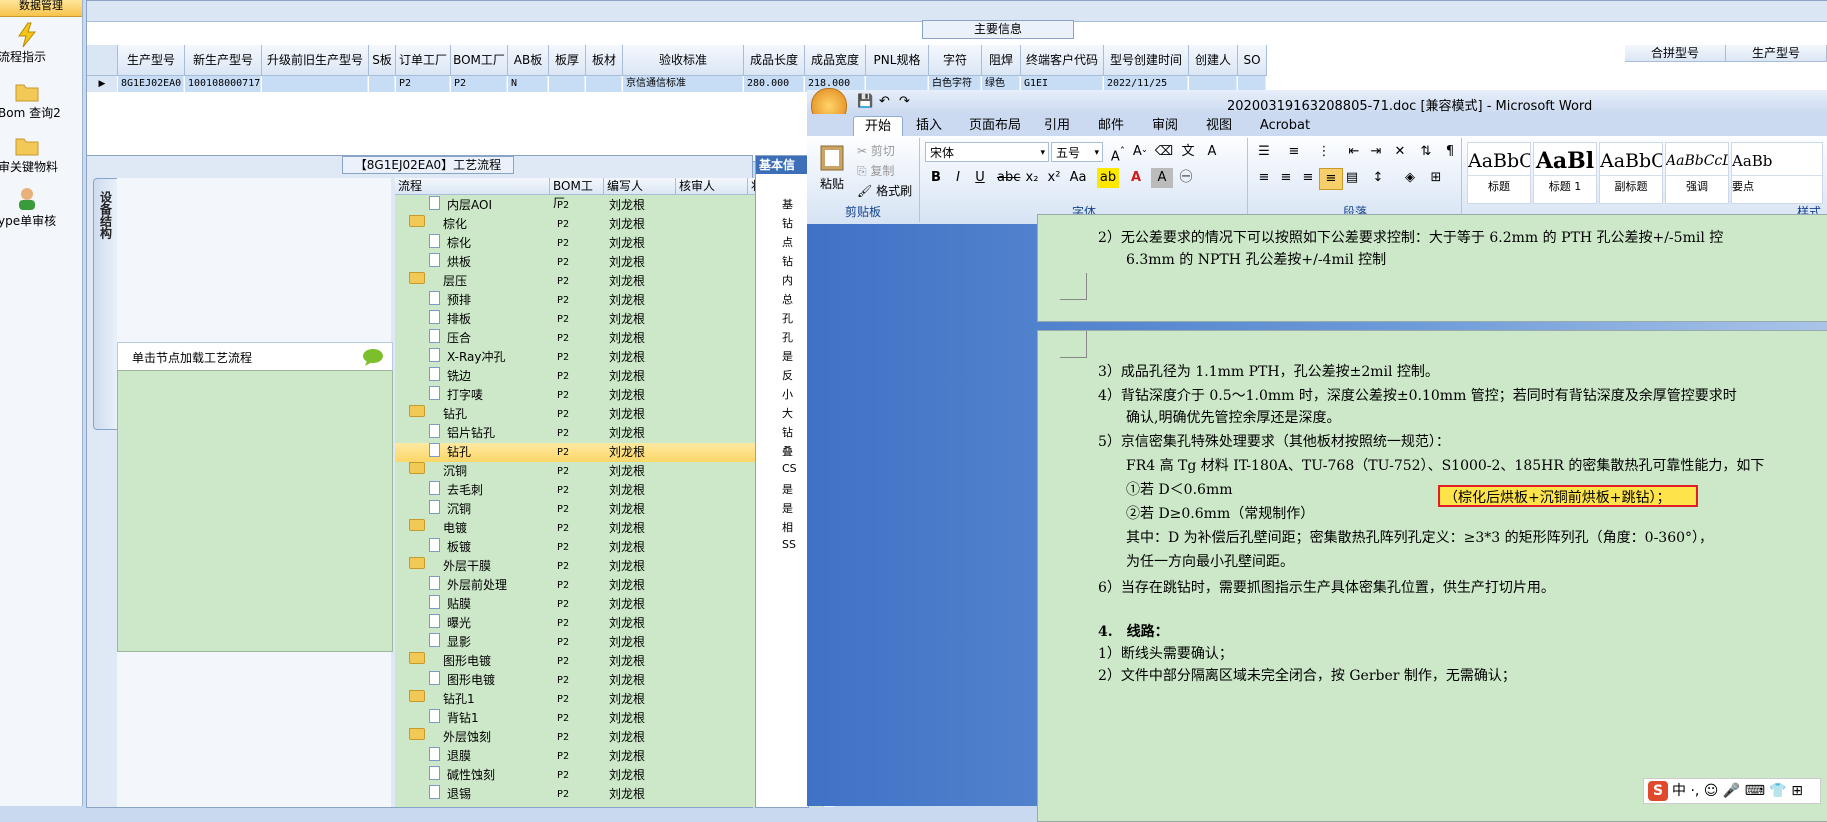 The image size is (1827, 822). What do you see at coordinates (1032, 178) in the screenshot?
I see `subscript-icon: x₂` at bounding box center [1032, 178].